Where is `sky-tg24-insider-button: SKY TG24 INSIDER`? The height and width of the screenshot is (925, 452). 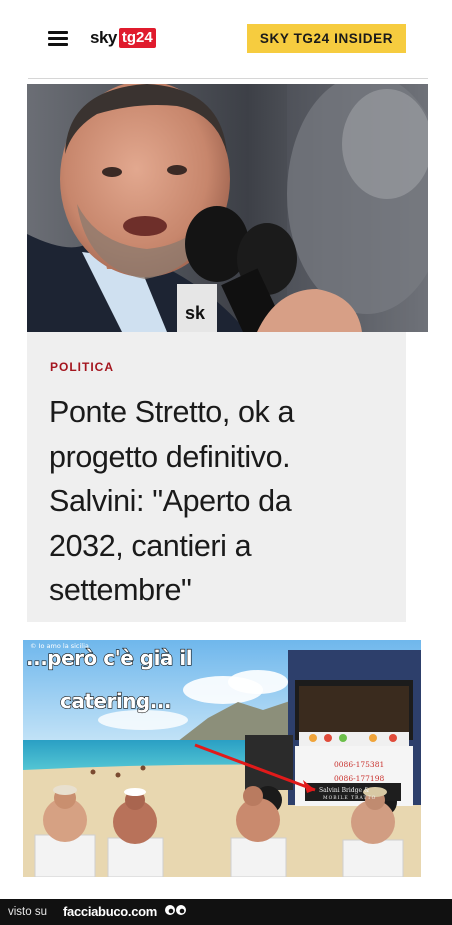
sky-tg24-insider-button: SKY TG24 INSIDER is located at coordinates (326, 38).